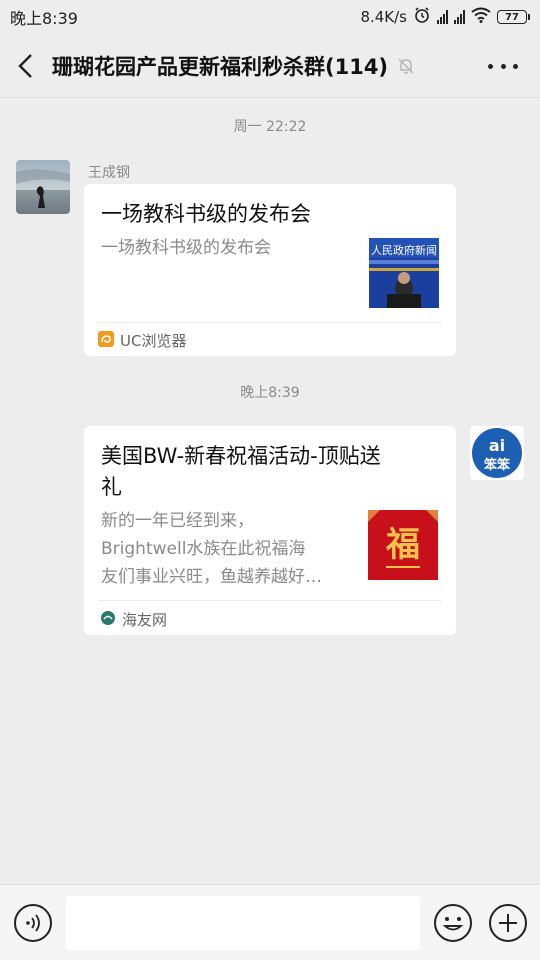  What do you see at coordinates (497, 465) in the screenshot?
I see `svg-text: 笨笨` at bounding box center [497, 465].